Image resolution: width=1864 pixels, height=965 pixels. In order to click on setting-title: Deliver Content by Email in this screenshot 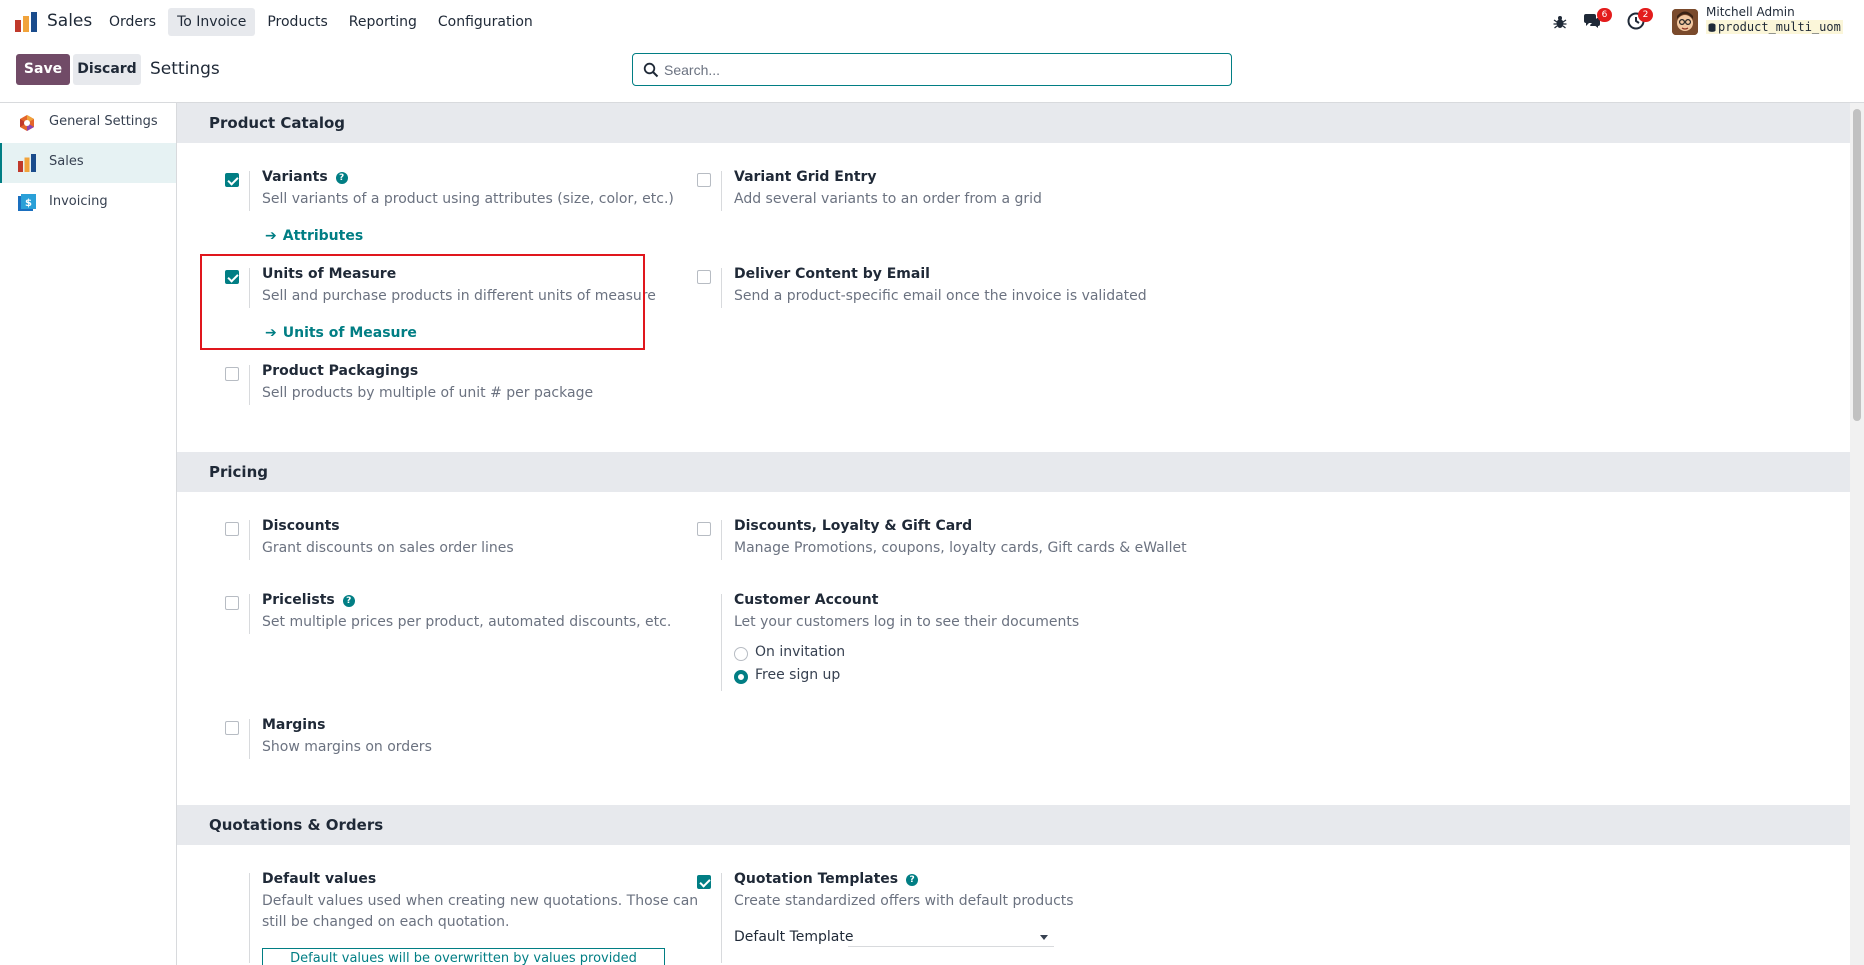, I will do `click(832, 274)`.